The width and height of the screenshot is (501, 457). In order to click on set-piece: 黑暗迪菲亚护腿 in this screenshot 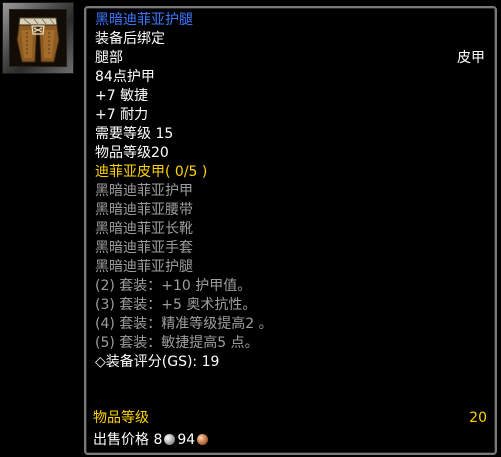, I will do `click(144, 267)`.